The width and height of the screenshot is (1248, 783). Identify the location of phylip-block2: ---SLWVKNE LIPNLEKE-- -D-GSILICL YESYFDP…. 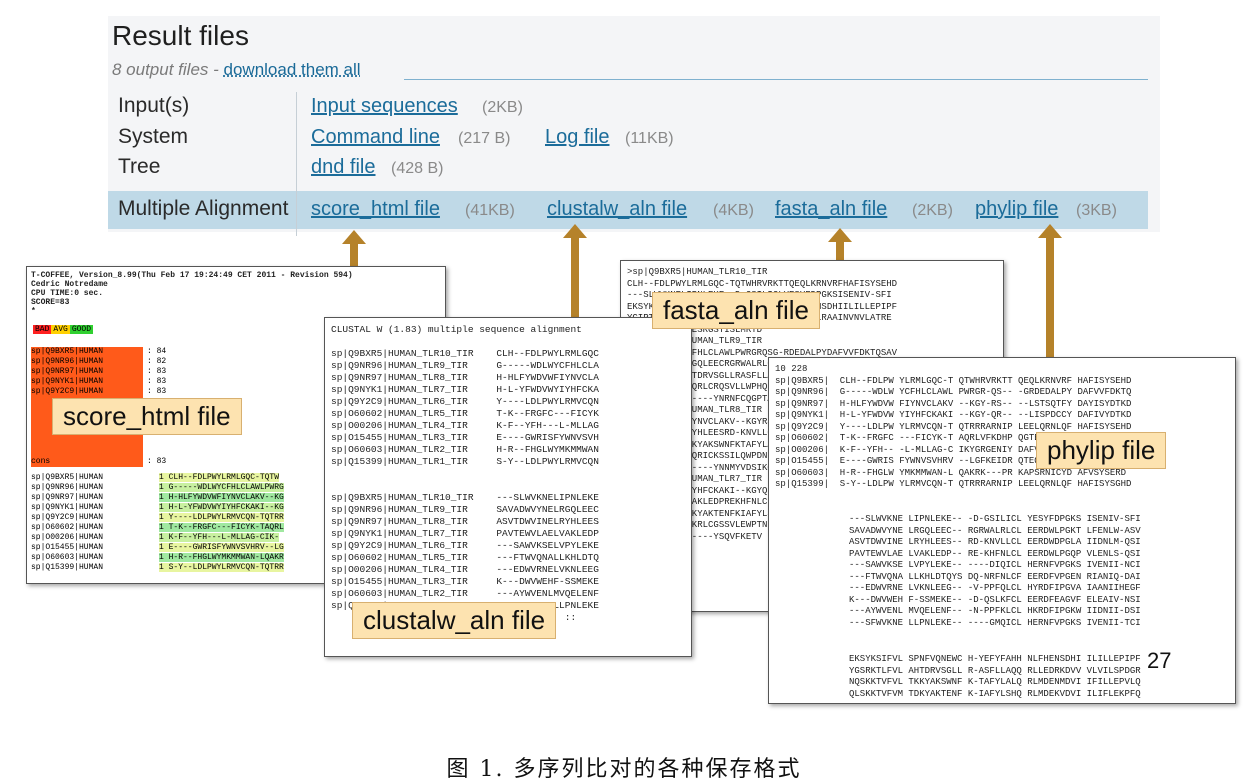
(995, 571).